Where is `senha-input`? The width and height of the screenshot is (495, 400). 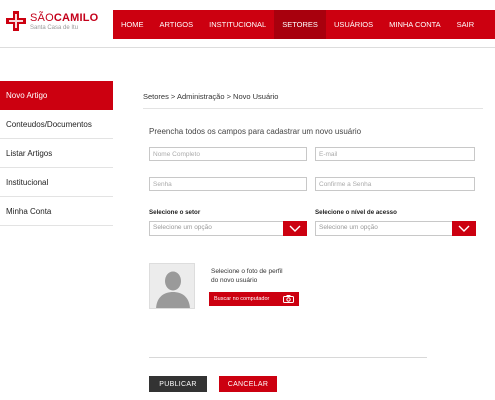 senha-input is located at coordinates (228, 184).